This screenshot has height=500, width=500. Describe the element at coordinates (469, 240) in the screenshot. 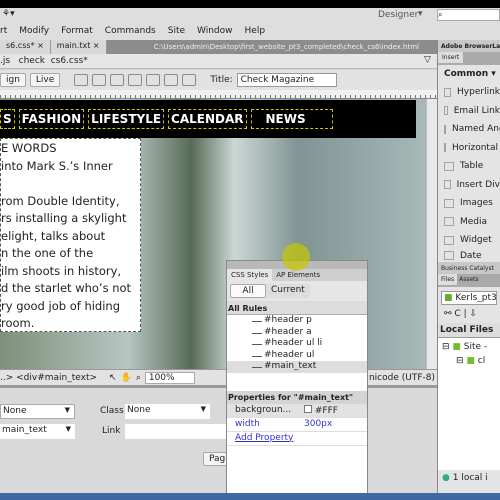

I see `insert-widget: Widget` at that location.